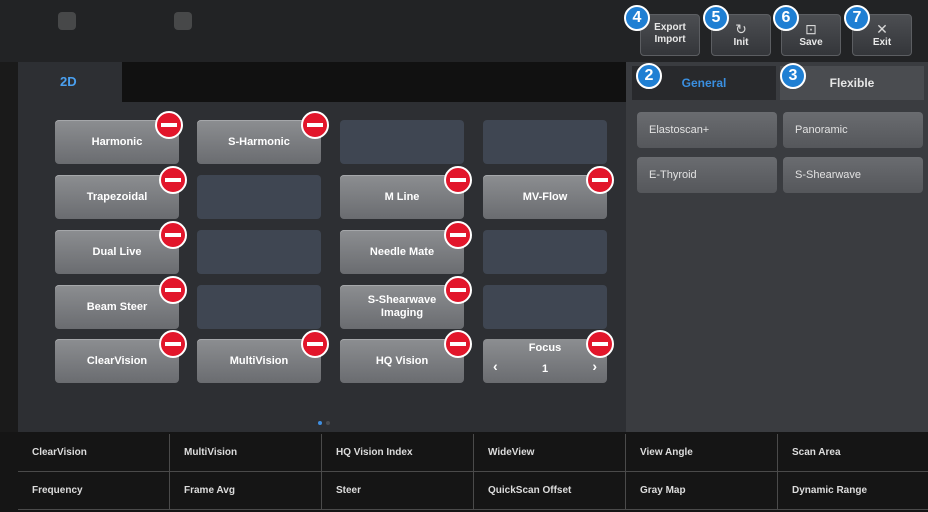  Describe the element at coordinates (246, 491) in the screenshot. I see `param-frame-avg: Frame Avg` at that location.